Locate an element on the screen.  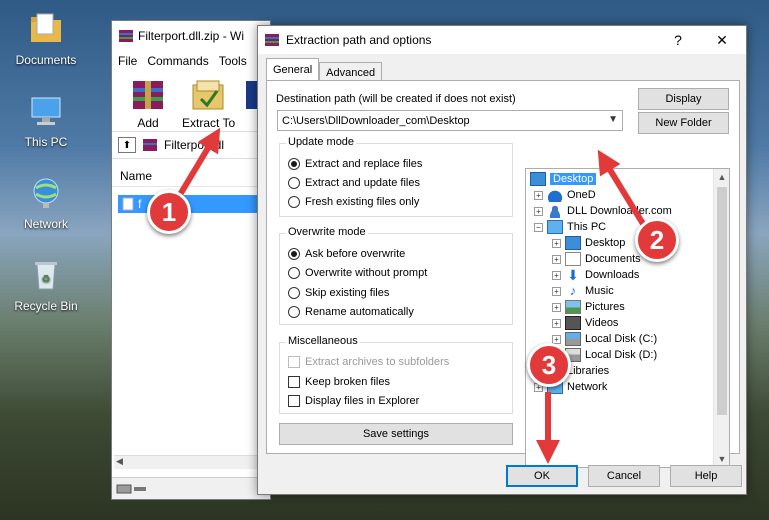
dialog-title: Extraction path and options is located at coordinates (359, 40).